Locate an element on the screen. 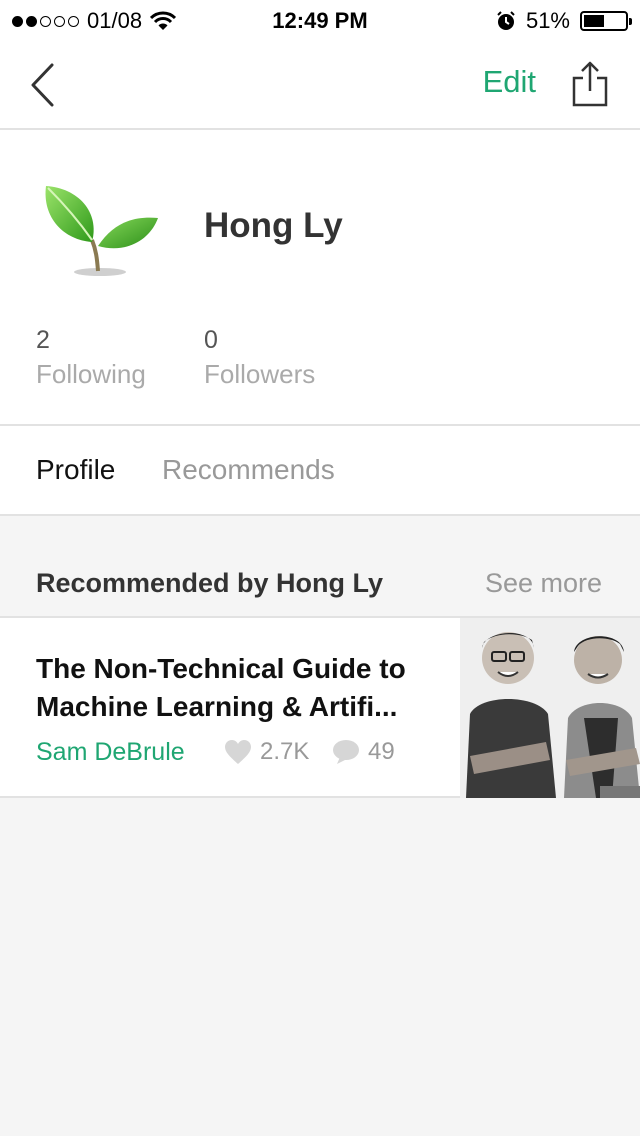  status-bar: 01/08 12:49 PM 51% is located at coordinates (320, 20).